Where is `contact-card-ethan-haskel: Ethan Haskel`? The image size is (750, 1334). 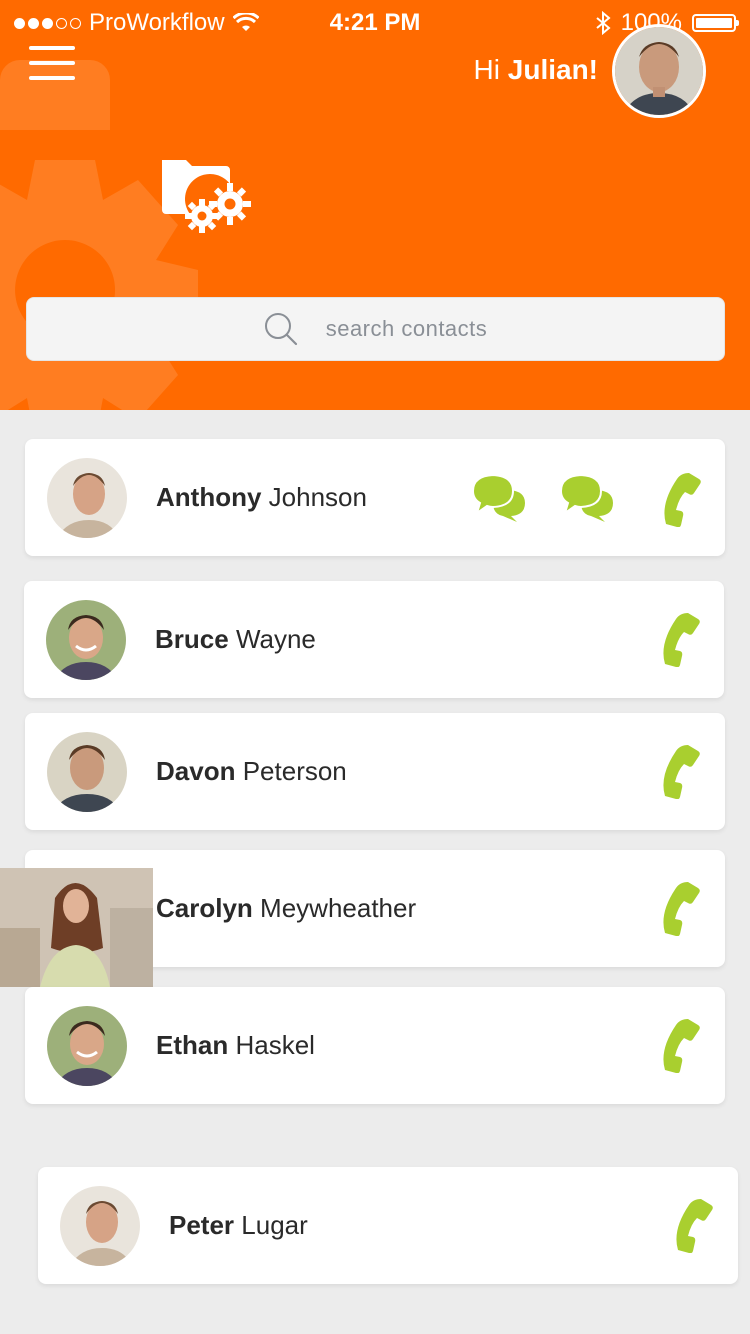
contact-card-ethan-haskel: Ethan Haskel is located at coordinates (375, 1045).